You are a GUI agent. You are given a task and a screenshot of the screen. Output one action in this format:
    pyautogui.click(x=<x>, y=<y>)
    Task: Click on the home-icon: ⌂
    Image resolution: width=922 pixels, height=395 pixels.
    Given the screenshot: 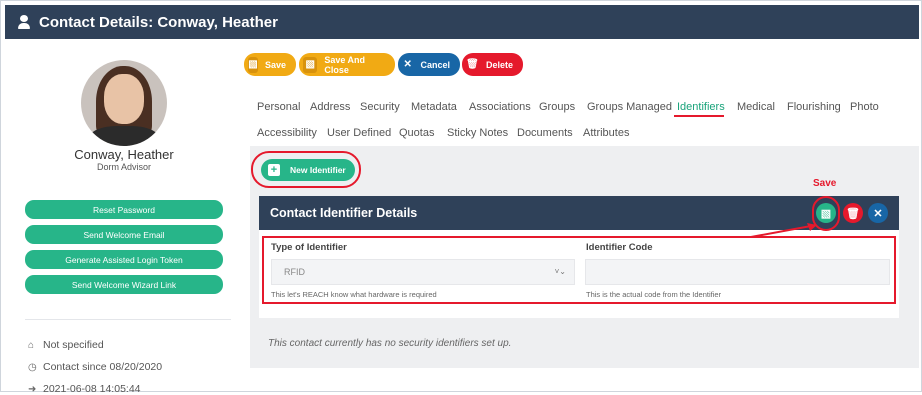 What is the action you would take?
    pyautogui.click(x=31, y=345)
    